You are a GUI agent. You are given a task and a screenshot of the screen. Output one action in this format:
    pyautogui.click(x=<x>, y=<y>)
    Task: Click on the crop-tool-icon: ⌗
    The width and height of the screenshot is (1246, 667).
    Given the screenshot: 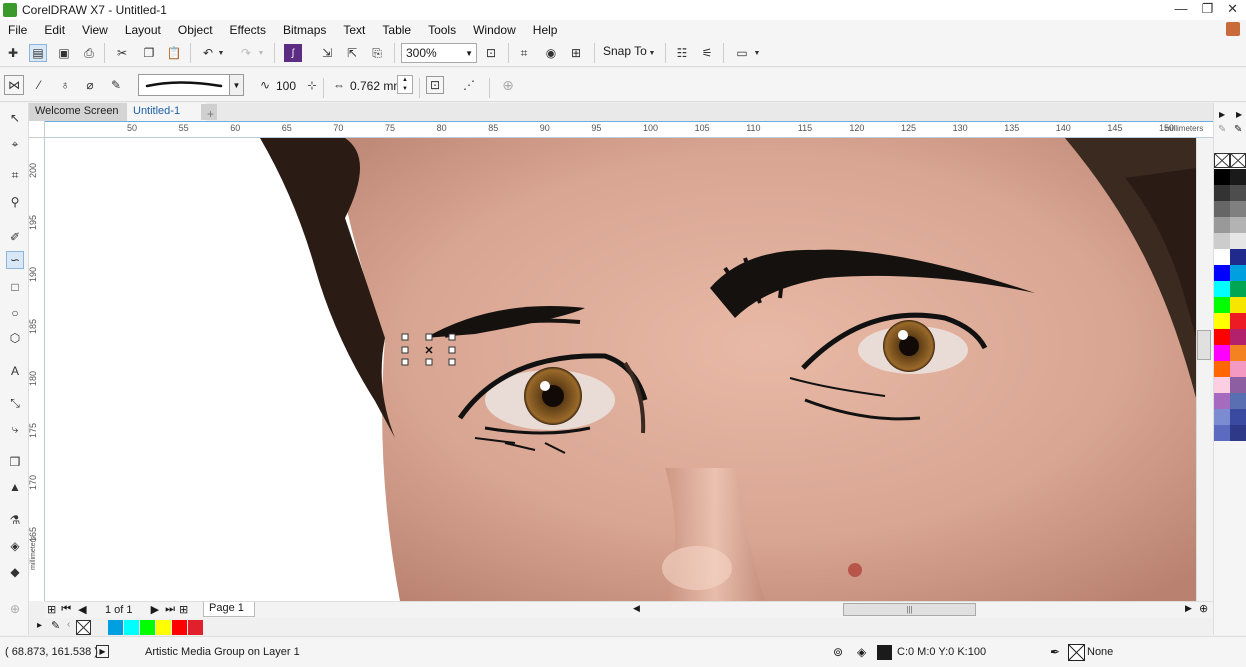 What is the action you would take?
    pyautogui.click(x=15, y=175)
    